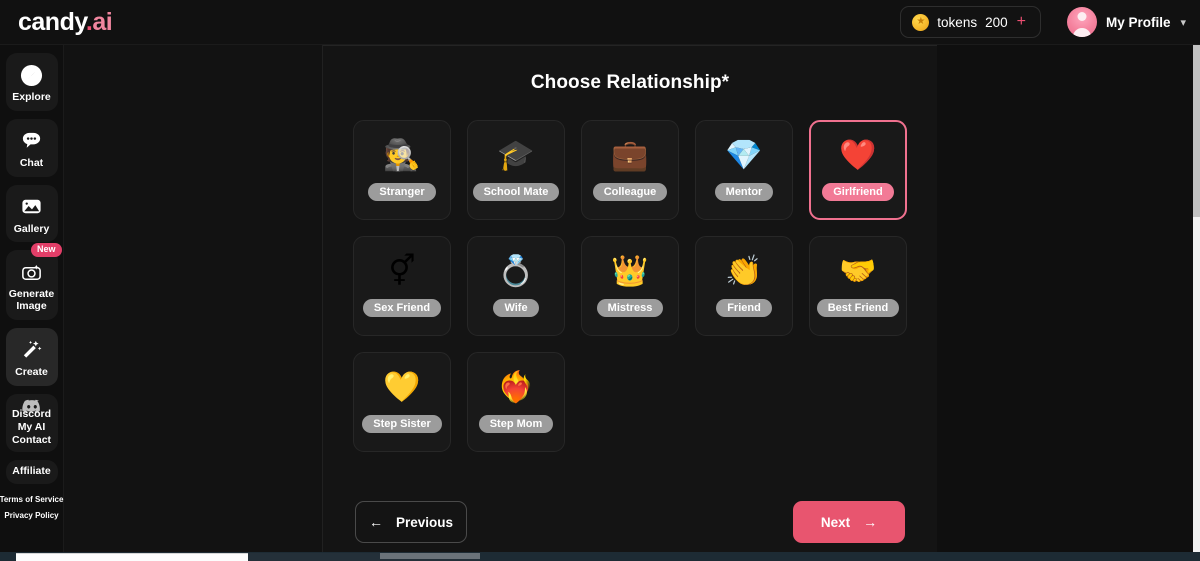 The image size is (1200, 561). Describe the element at coordinates (32, 350) in the screenshot. I see `magic-wand-icon` at that location.